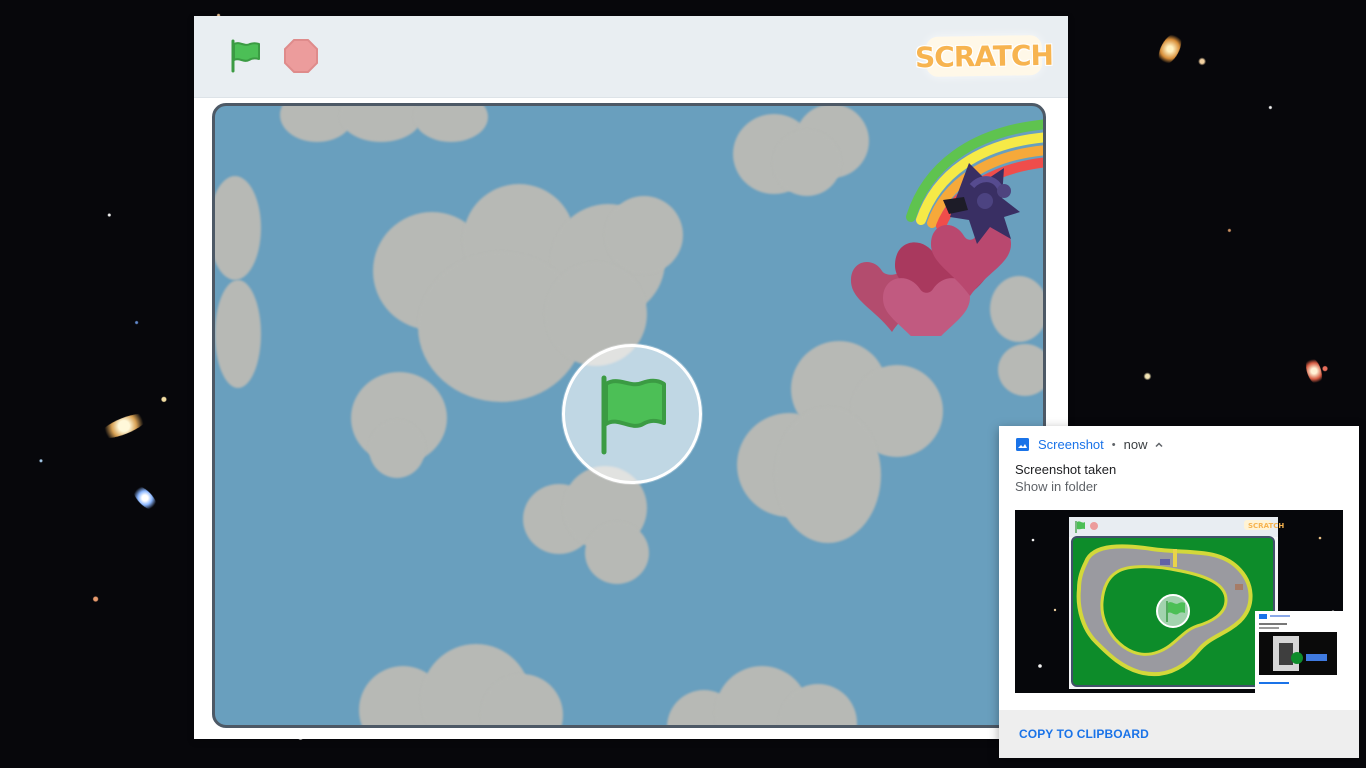  I want to click on screenshot-preview-image: SCRATCH, so click(1179, 601).